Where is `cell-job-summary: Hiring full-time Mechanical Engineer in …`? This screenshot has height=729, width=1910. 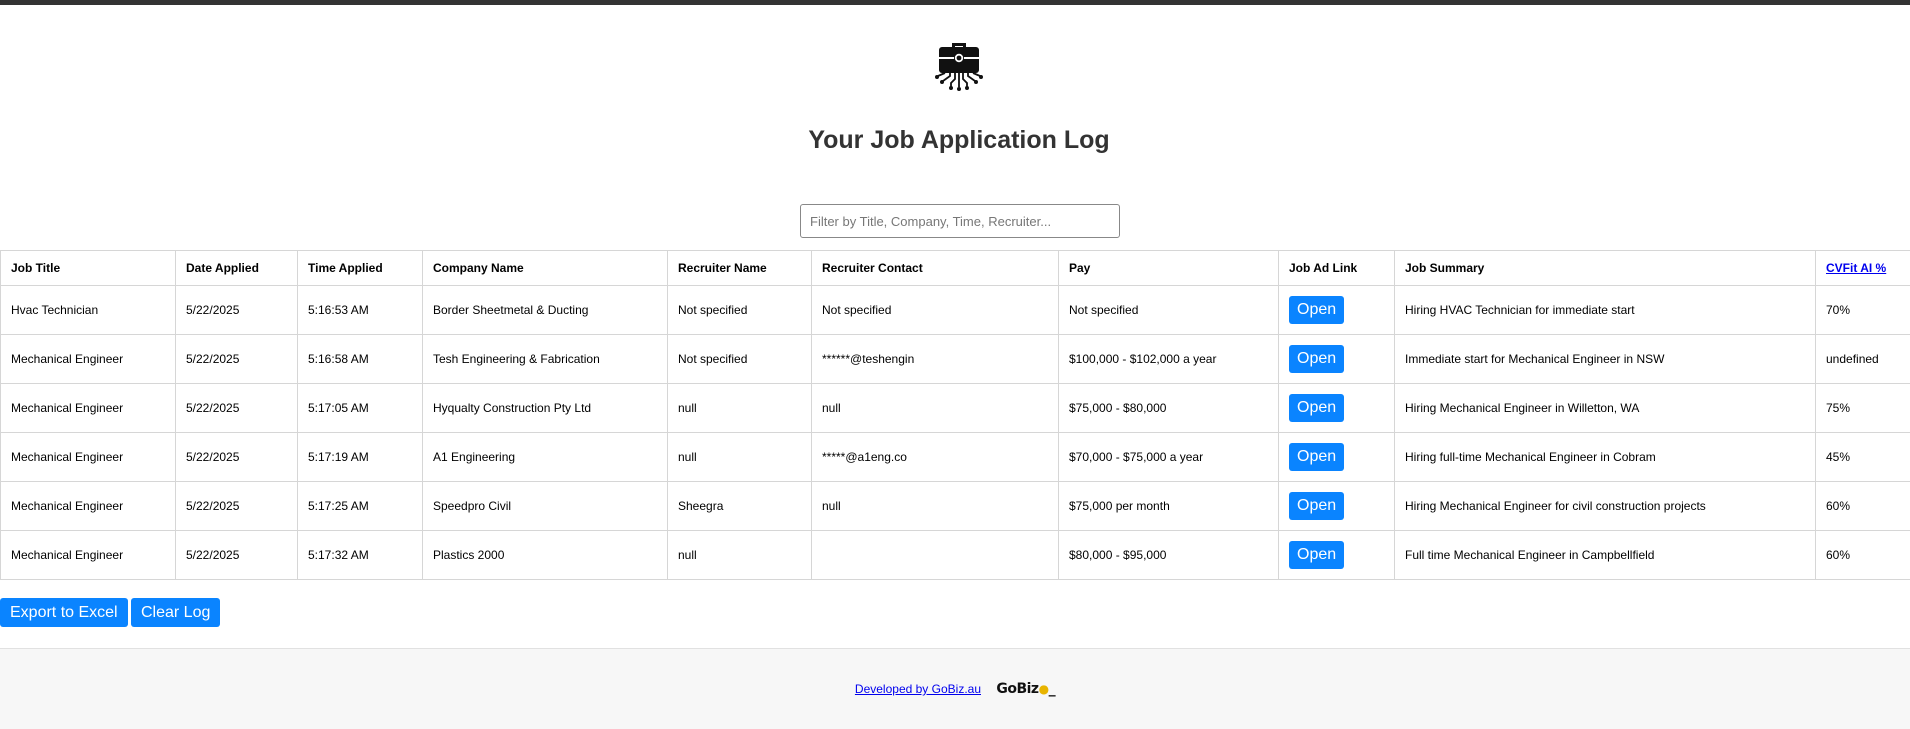
cell-job-summary: Hiring full-time Mechanical Engineer in … is located at coordinates (1605, 457).